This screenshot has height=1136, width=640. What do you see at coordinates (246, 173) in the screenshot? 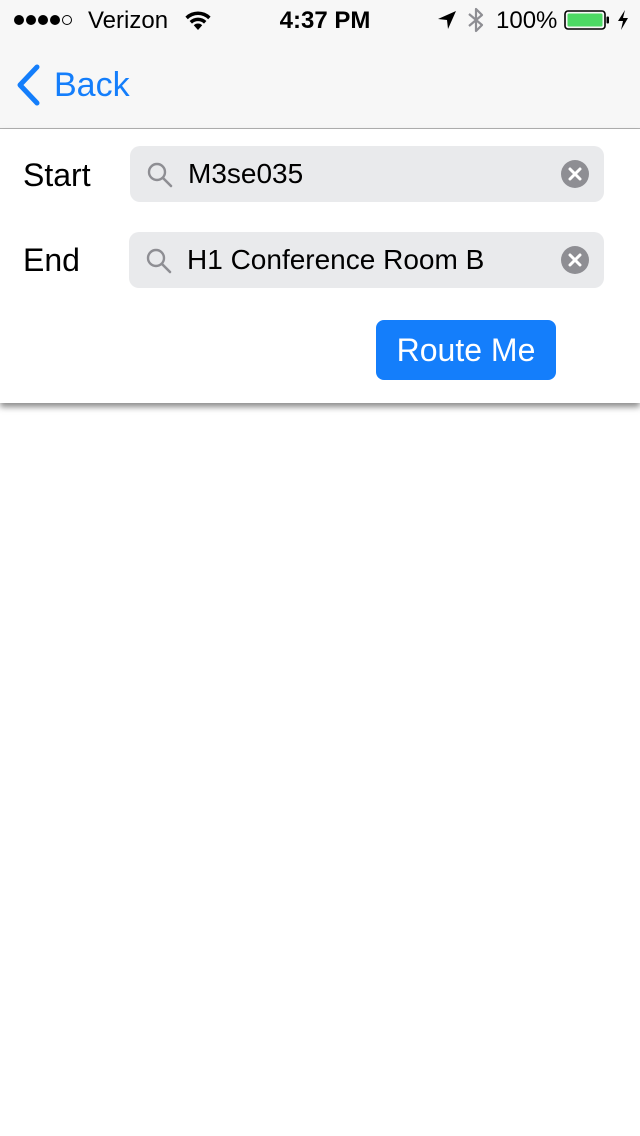
I see `start-search-value: M3se035` at bounding box center [246, 173].